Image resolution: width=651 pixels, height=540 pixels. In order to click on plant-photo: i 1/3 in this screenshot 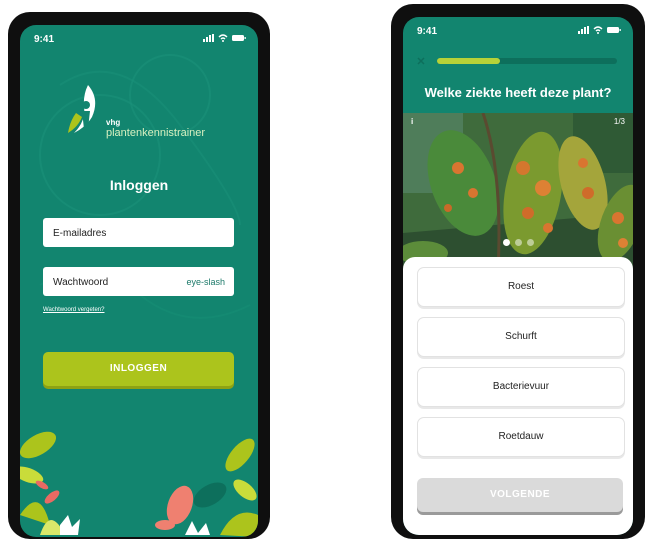, I will do `click(518, 192)`.